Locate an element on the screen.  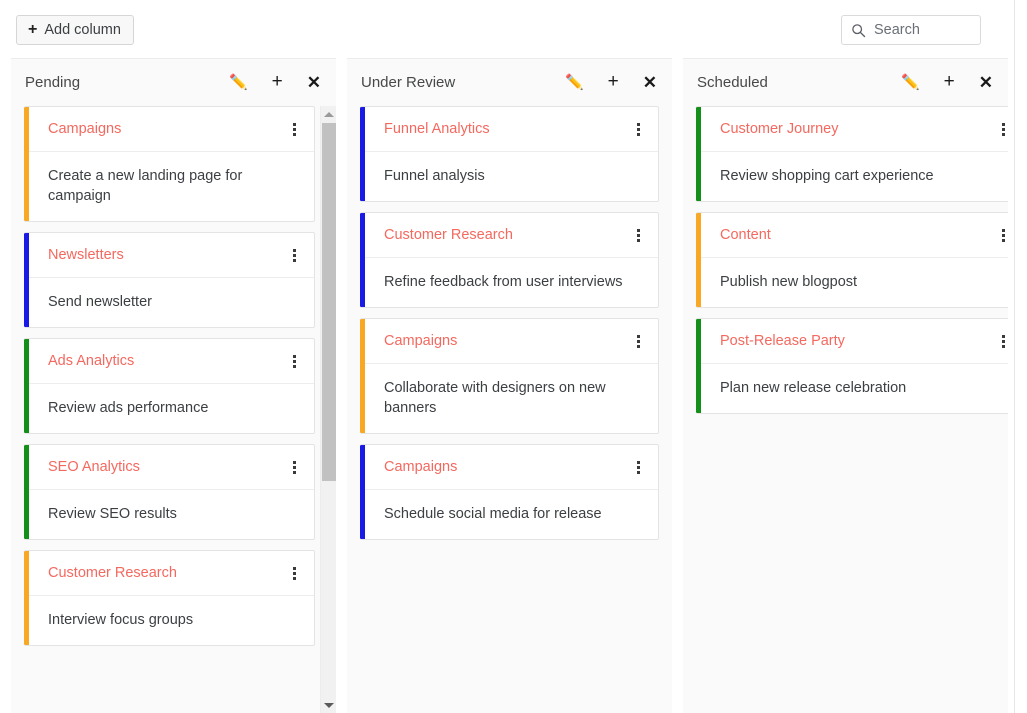
scrollbar-thumb is located at coordinates (329, 302).